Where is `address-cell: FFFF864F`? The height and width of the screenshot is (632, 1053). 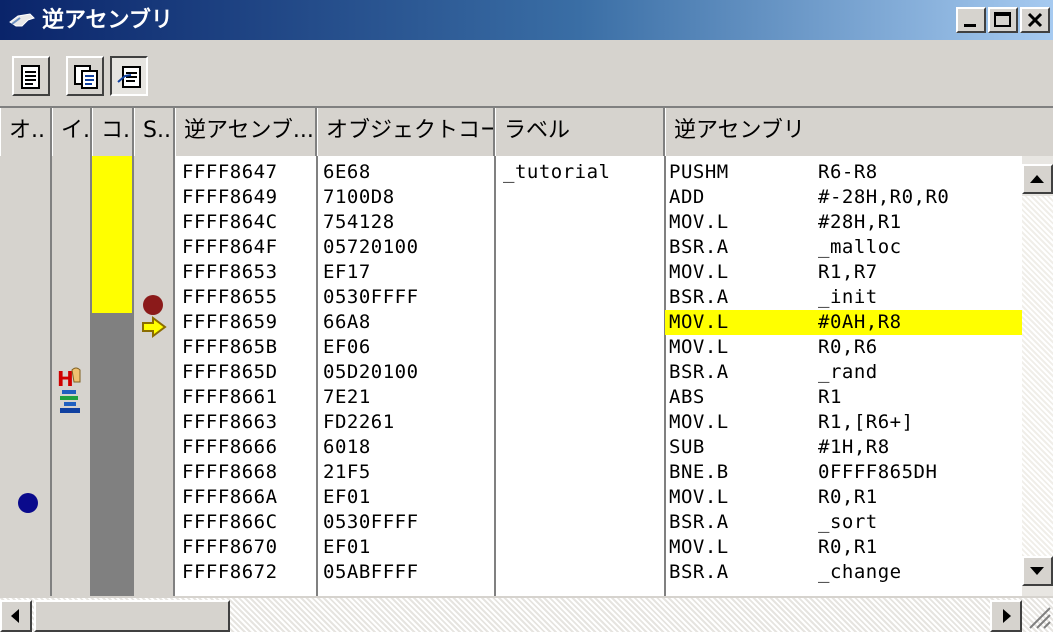 address-cell: FFFF864F is located at coordinates (230, 247).